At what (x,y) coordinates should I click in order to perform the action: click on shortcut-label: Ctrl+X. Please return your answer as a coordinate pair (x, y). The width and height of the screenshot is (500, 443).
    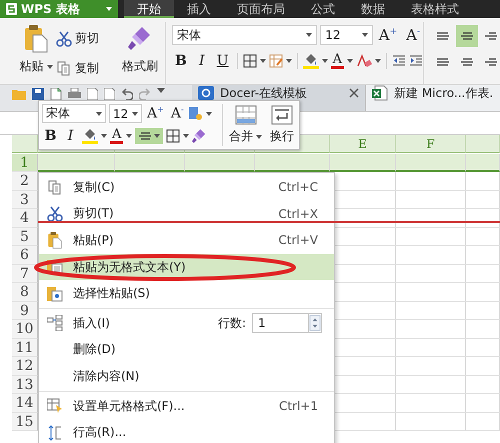
    Looking at the image, I should click on (298, 213).